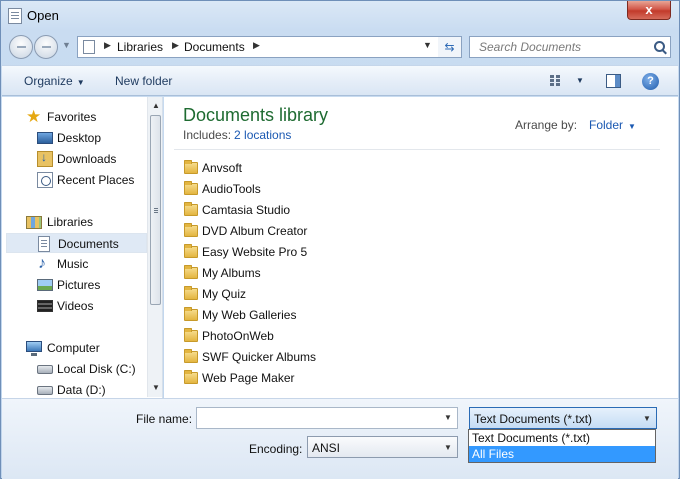 Image resolution: width=680 pixels, height=479 pixels. I want to click on search-icon, so click(659, 46).